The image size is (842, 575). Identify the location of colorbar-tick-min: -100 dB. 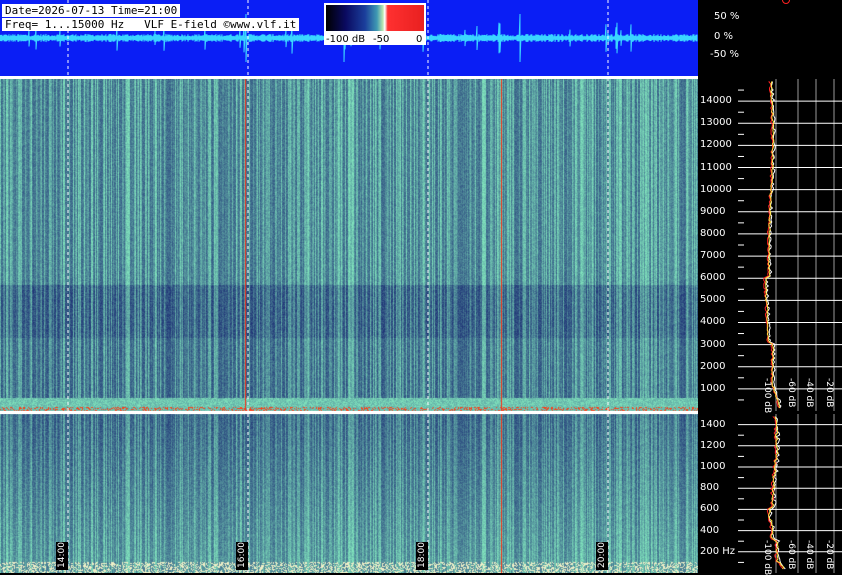
(346, 39).